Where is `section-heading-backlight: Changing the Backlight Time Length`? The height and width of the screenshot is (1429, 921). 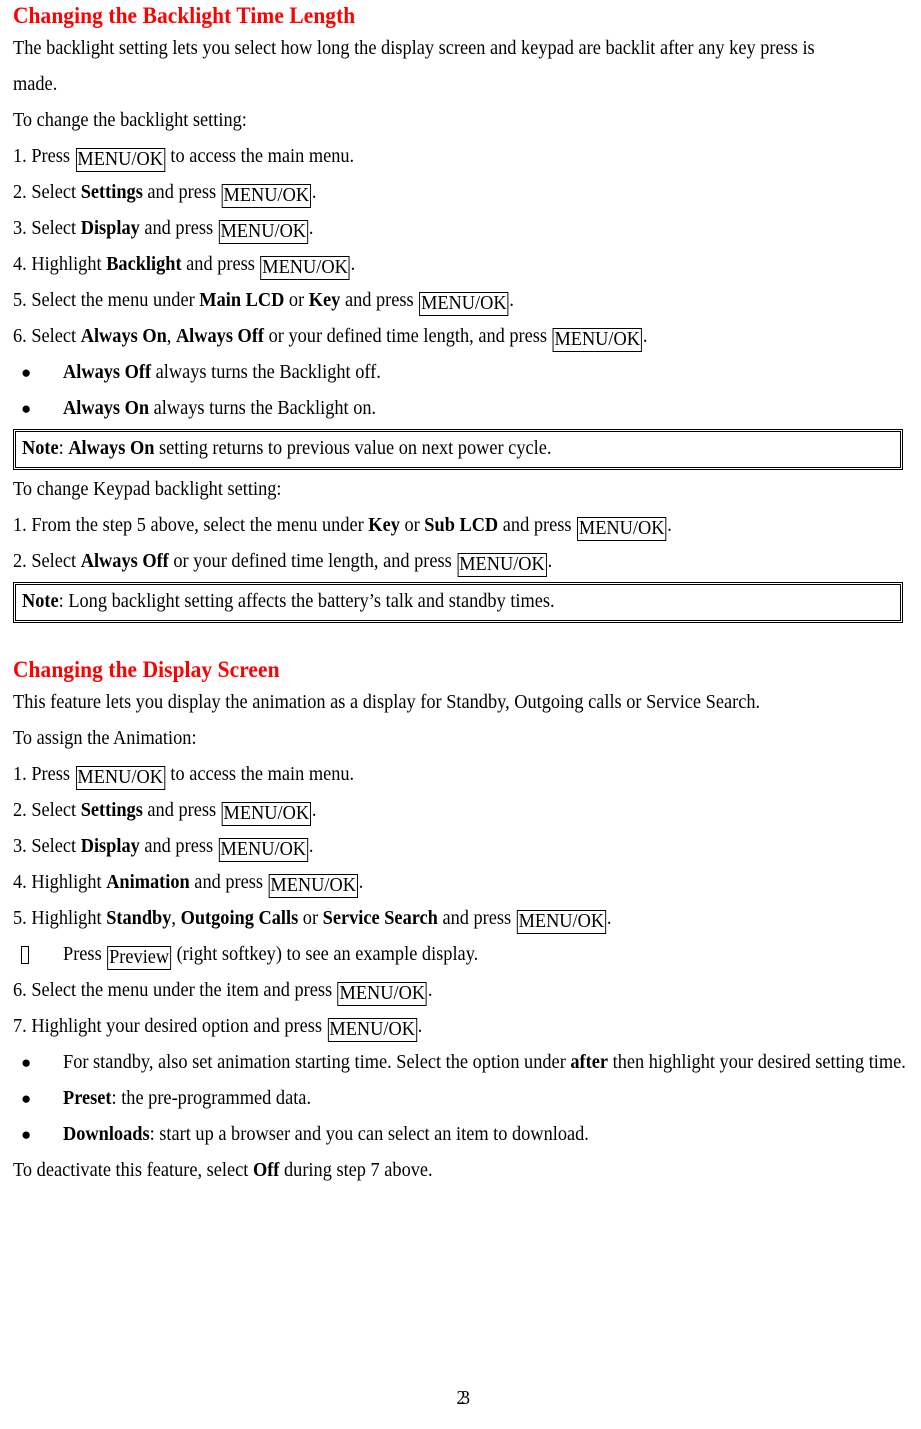
section-heading-backlight: Changing the Backlight Time Length is located at coordinates (184, 15).